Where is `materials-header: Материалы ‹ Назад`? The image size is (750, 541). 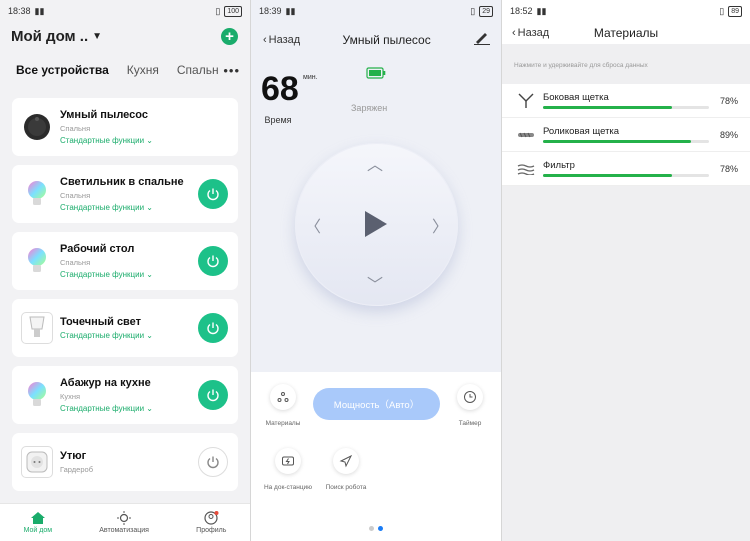 materials-header: Материалы ‹ Назад is located at coordinates (626, 33).